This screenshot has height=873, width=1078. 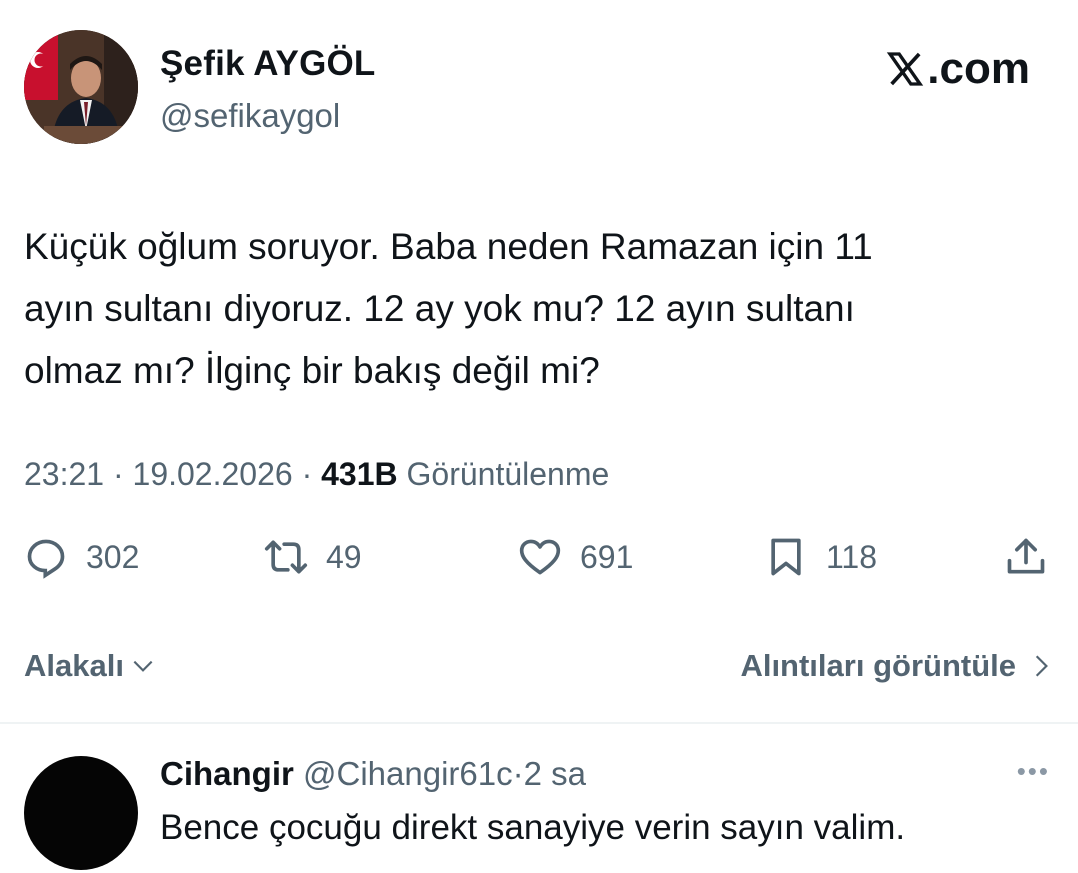 What do you see at coordinates (81, 813) in the screenshot?
I see `reply-avatar` at bounding box center [81, 813].